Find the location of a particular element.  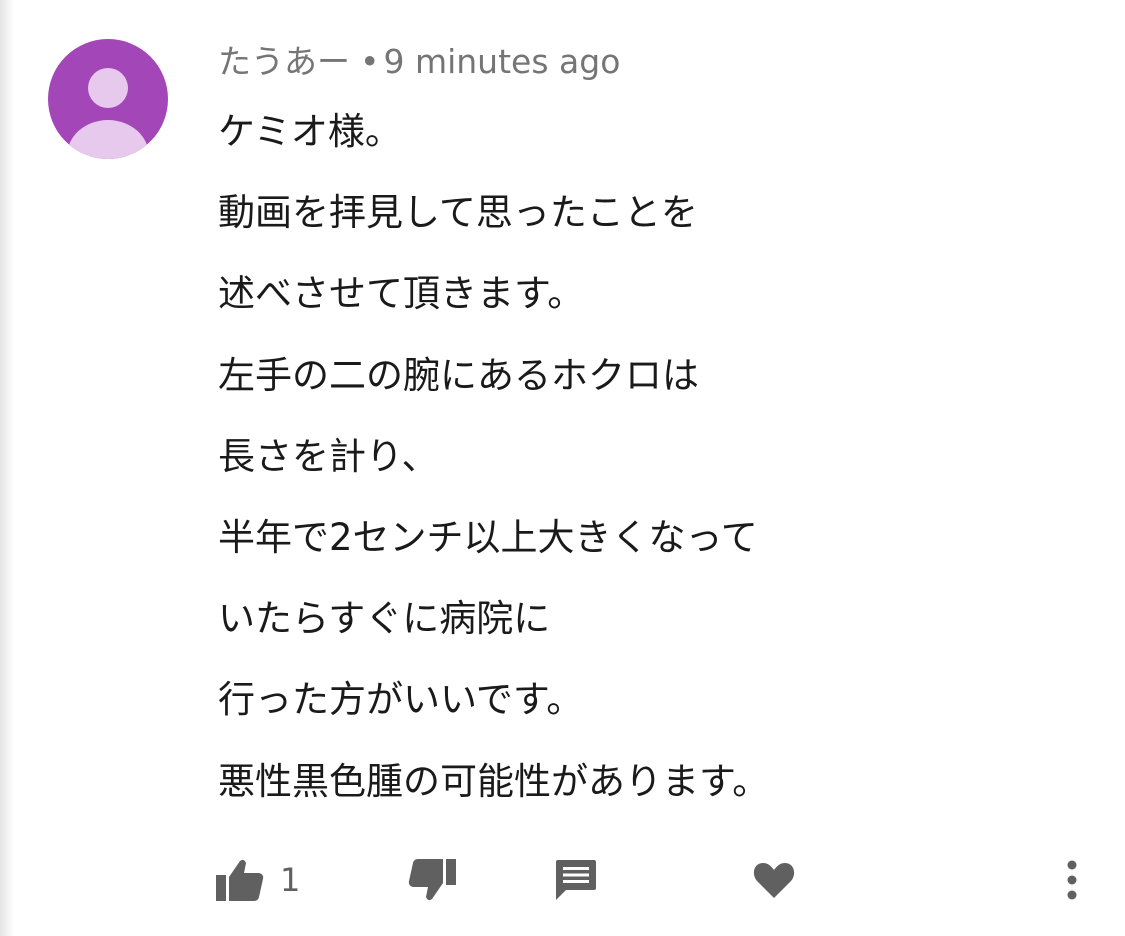

comment-line: いたらすぐに病院に is located at coordinates (384, 619).